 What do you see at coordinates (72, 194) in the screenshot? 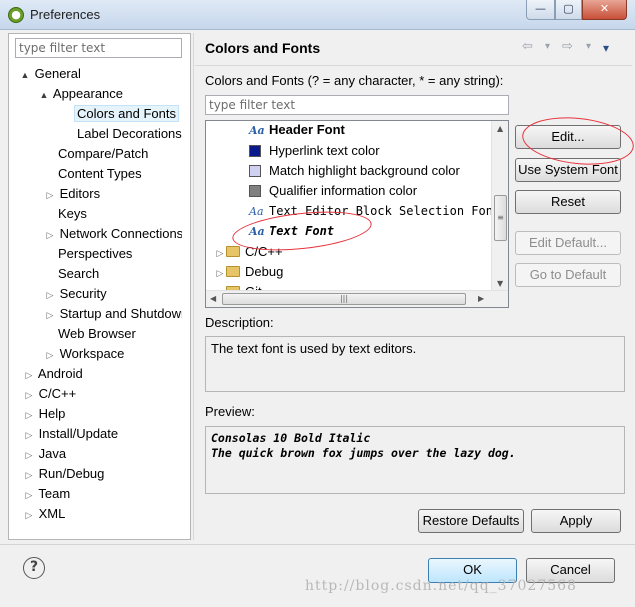
I see `tree-item-editors: ▷ Editors` at bounding box center [72, 194].